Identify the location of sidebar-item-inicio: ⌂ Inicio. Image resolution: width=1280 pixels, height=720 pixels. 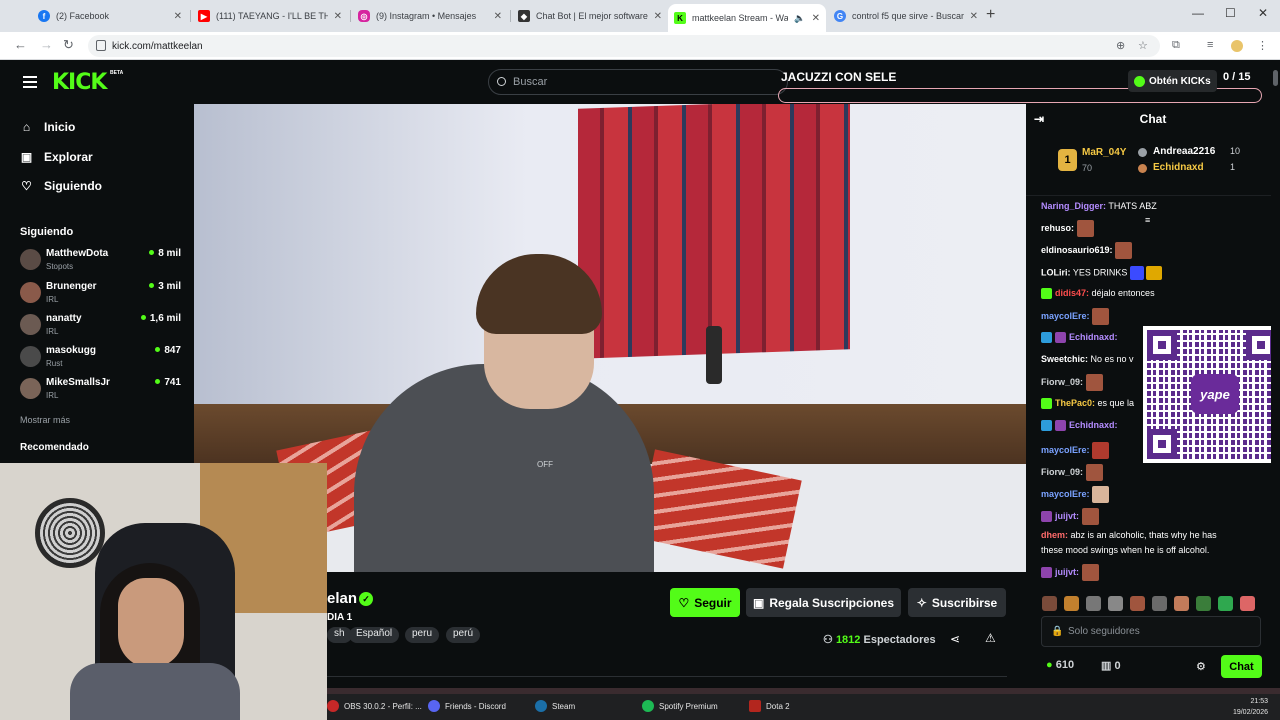
(47, 127).